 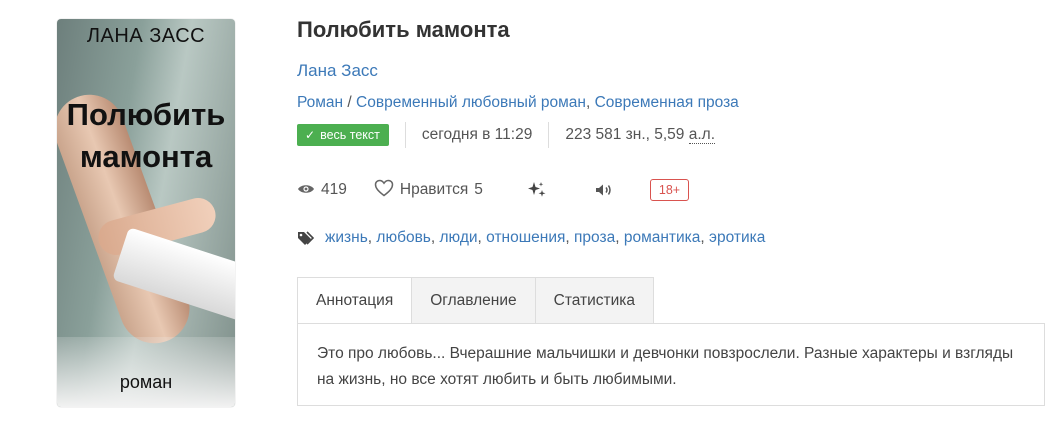 I want to click on stats-row: 419 Нравится 5 18+, so click(x=493, y=190).